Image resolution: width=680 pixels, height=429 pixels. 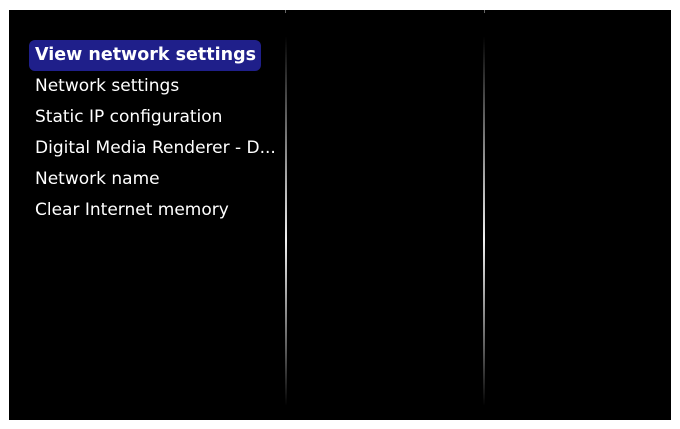 What do you see at coordinates (144, 179) in the screenshot?
I see `menu-item-network-name: Network name` at bounding box center [144, 179].